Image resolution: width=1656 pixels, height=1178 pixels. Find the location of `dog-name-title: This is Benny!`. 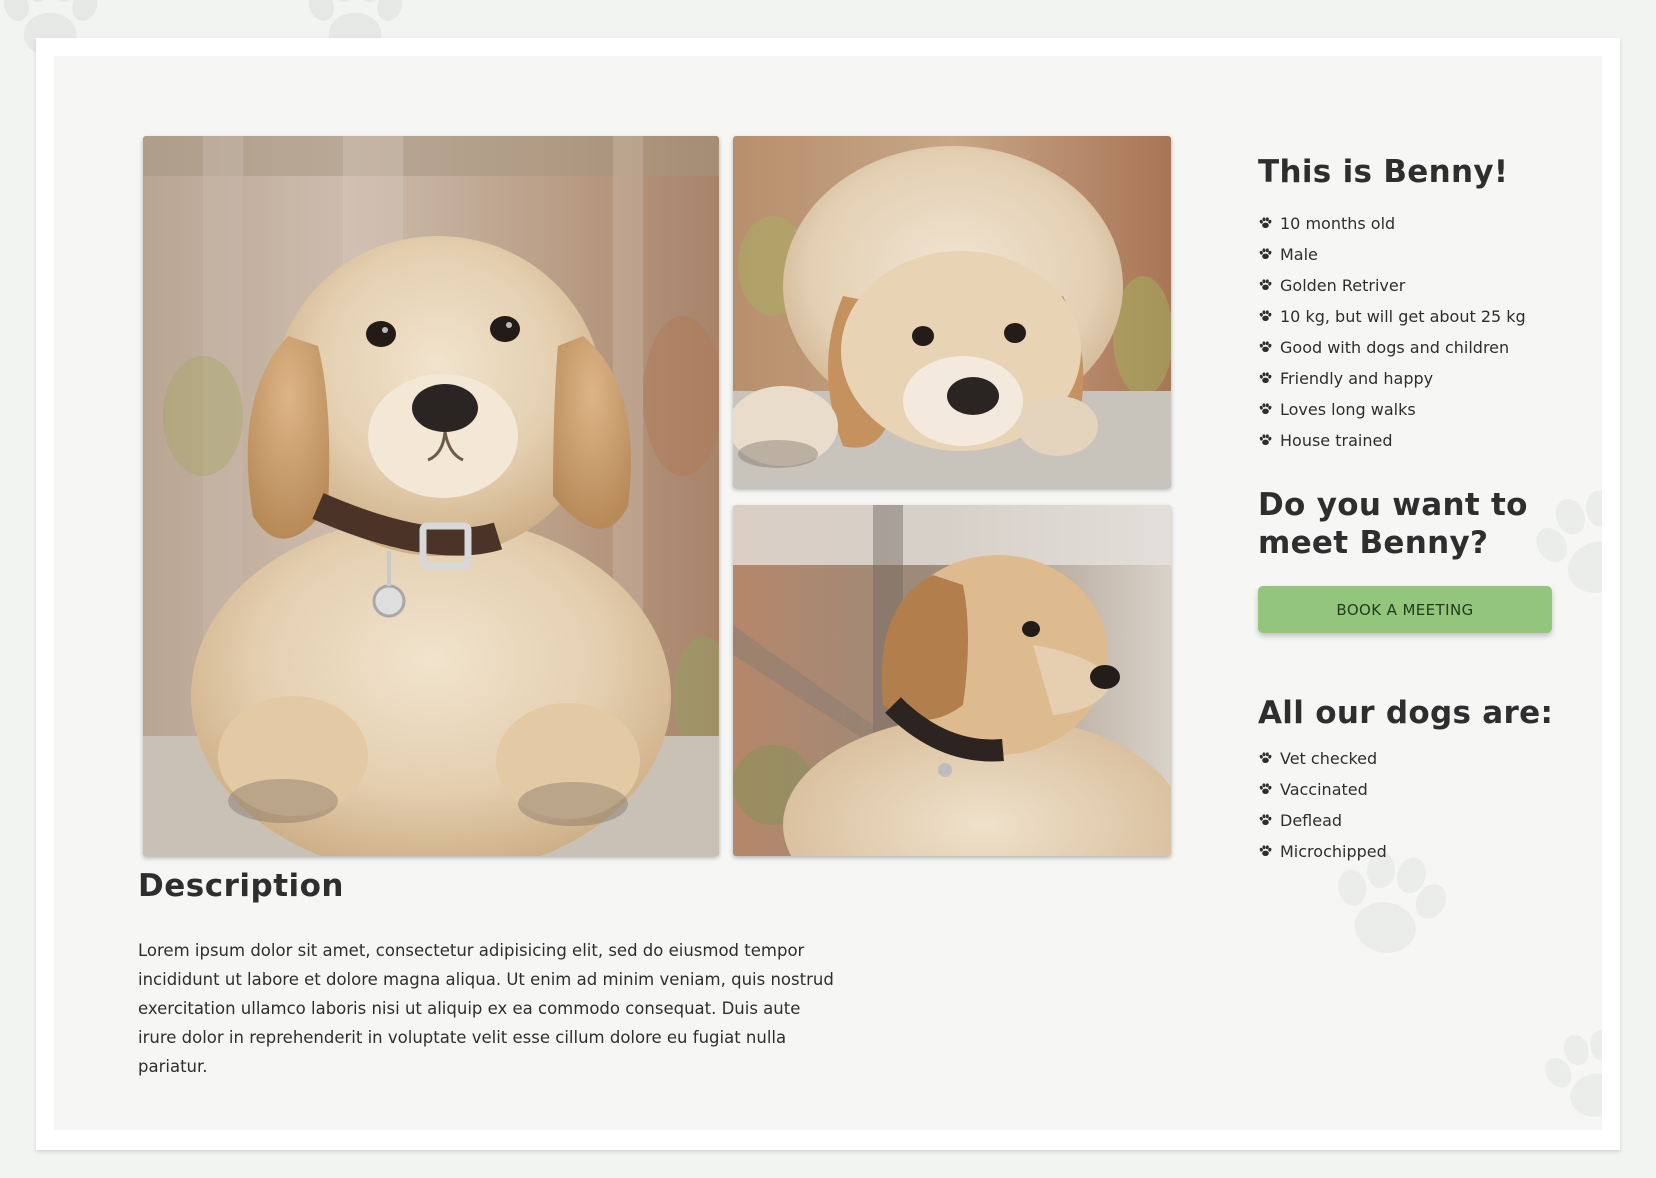

dog-name-title: This is Benny! is located at coordinates (1383, 172).